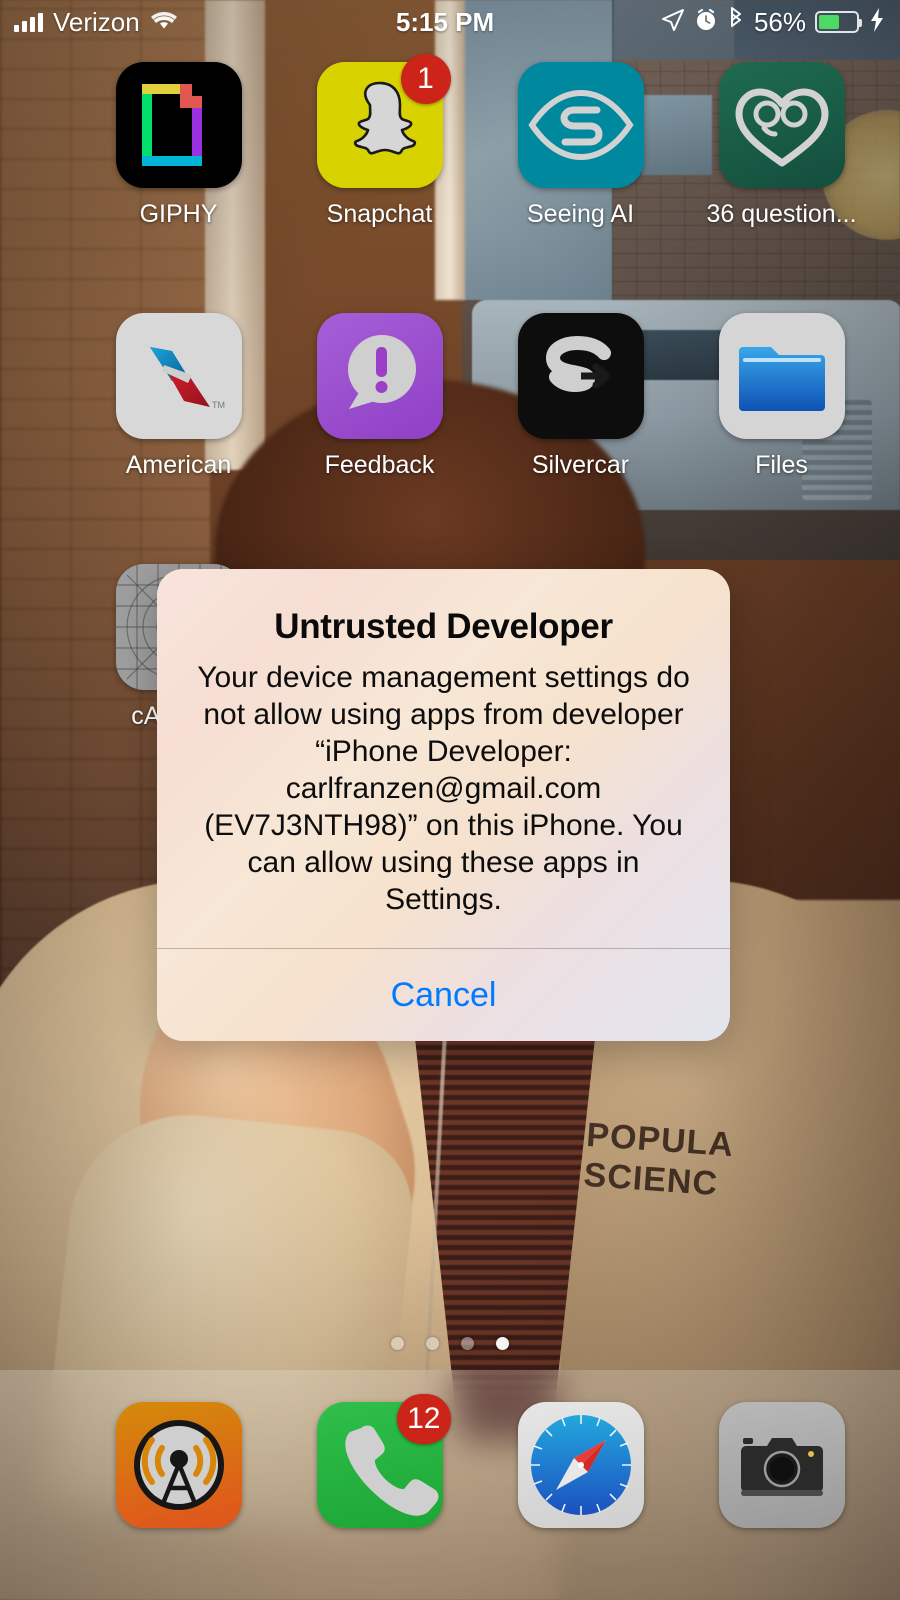  Describe the element at coordinates (28, 22) in the screenshot. I see `cellular-bars-icon` at that location.